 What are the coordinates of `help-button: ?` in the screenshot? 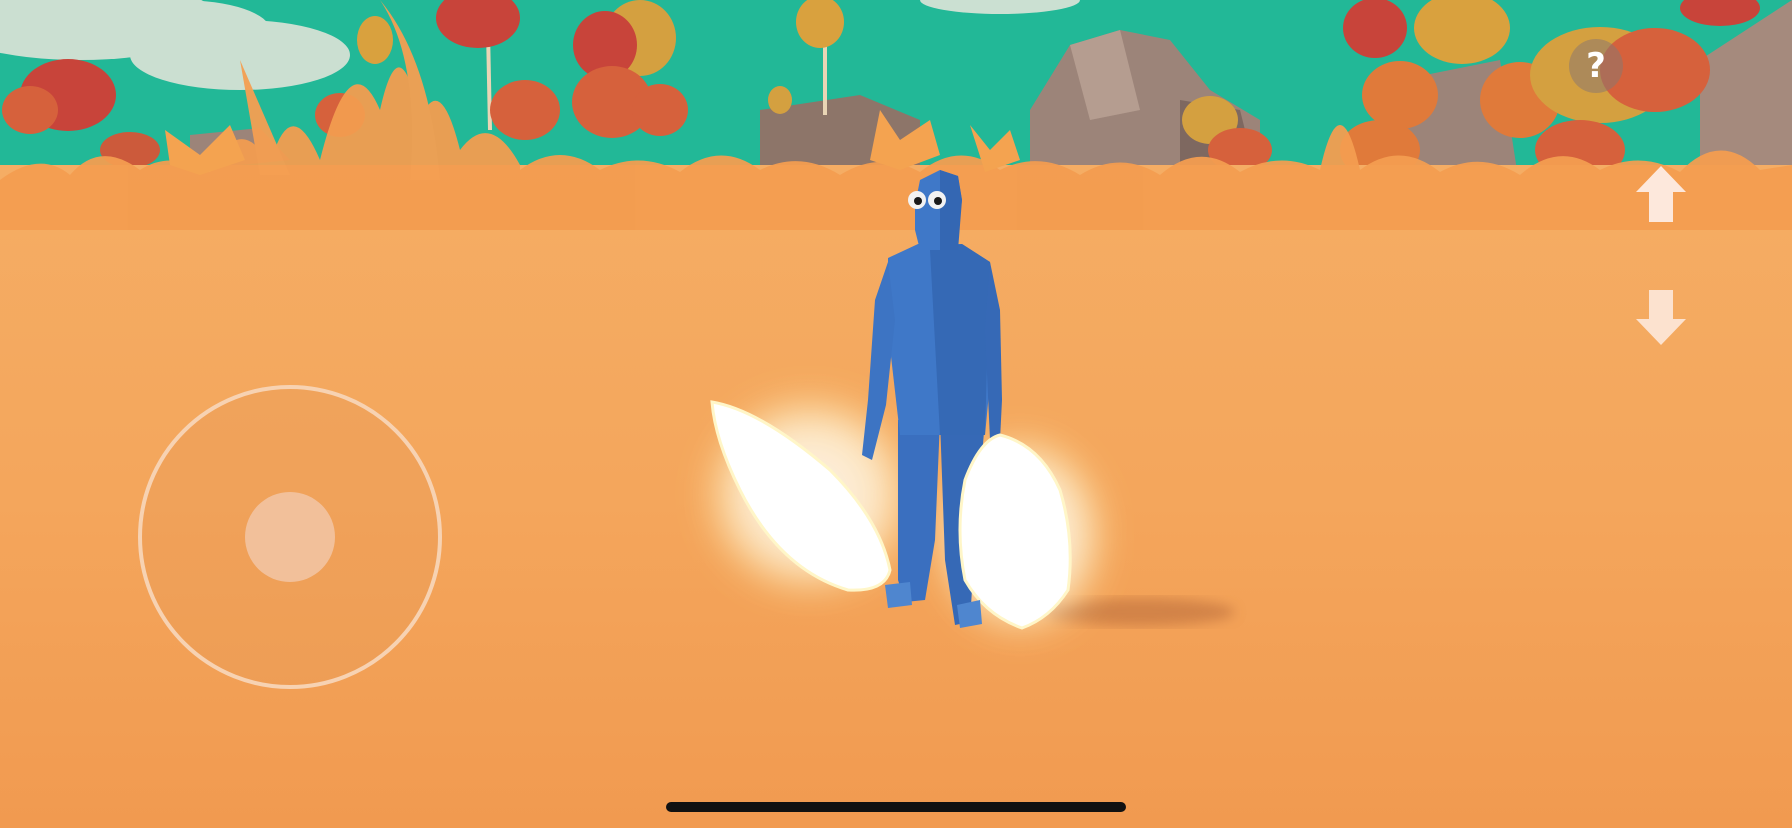 It's located at (1596, 66).